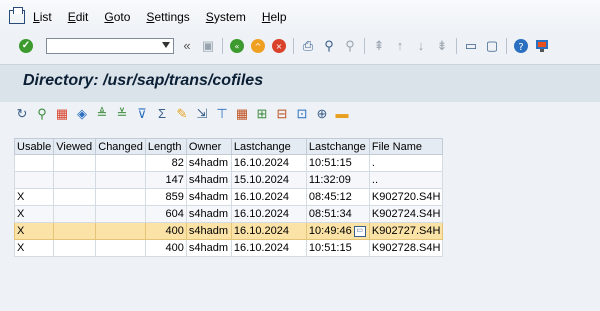 This screenshot has width=600, height=311. What do you see at coordinates (165, 146) in the screenshot?
I see `column-header-length: Length` at bounding box center [165, 146].